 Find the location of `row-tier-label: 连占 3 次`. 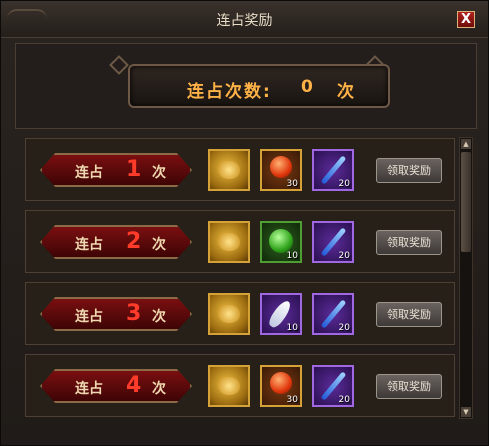

row-tier-label: 连占 3 次 is located at coordinates (116, 314).